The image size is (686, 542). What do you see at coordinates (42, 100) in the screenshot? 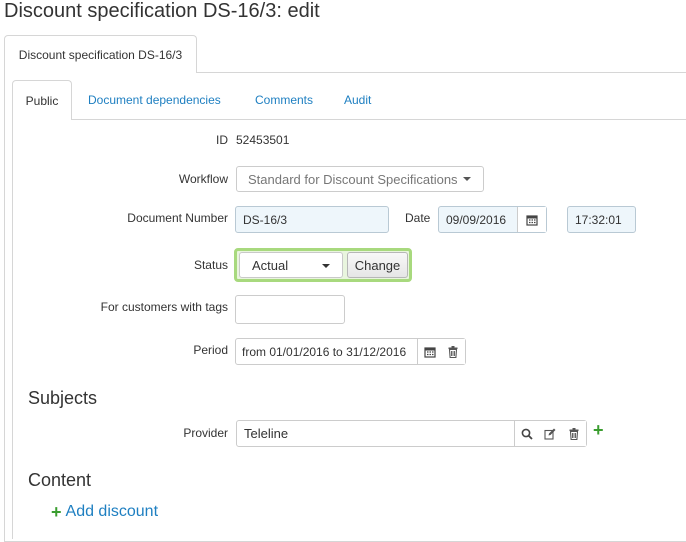
I see `tab-public: Public` at bounding box center [42, 100].